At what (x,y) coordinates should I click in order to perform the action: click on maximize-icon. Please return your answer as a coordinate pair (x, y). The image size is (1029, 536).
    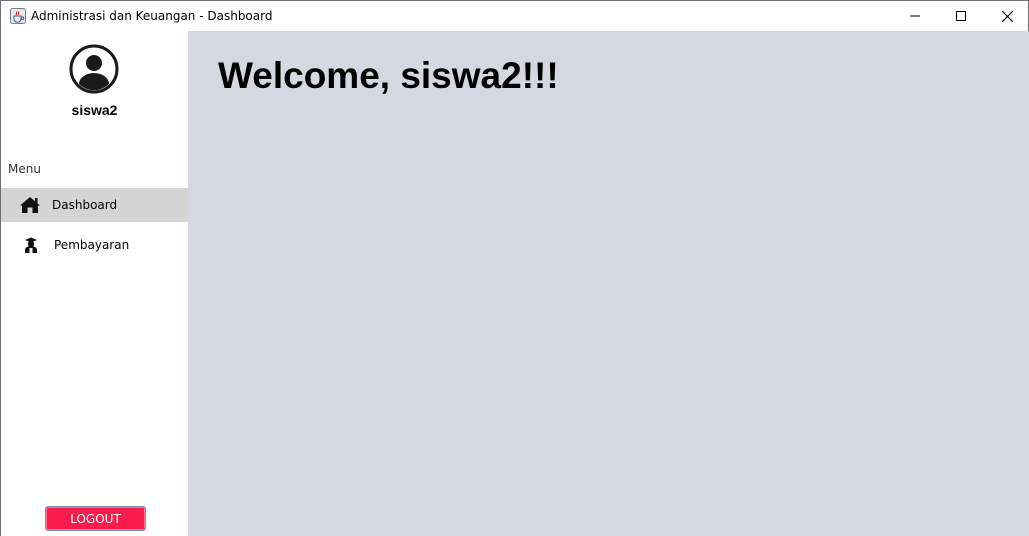
    Looking at the image, I should click on (961, 16).